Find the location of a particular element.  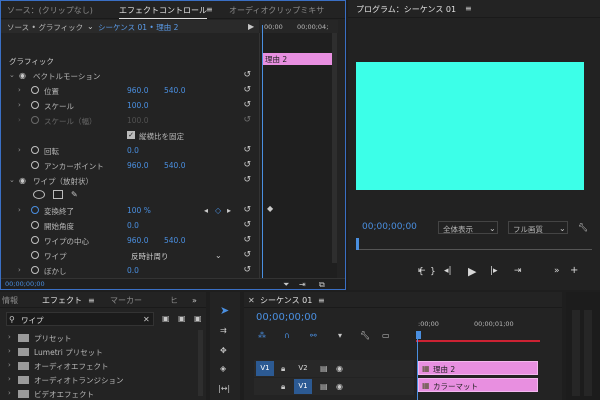

program-monitor-title: プログラム：シーケンス 01 is located at coordinates (406, 9).